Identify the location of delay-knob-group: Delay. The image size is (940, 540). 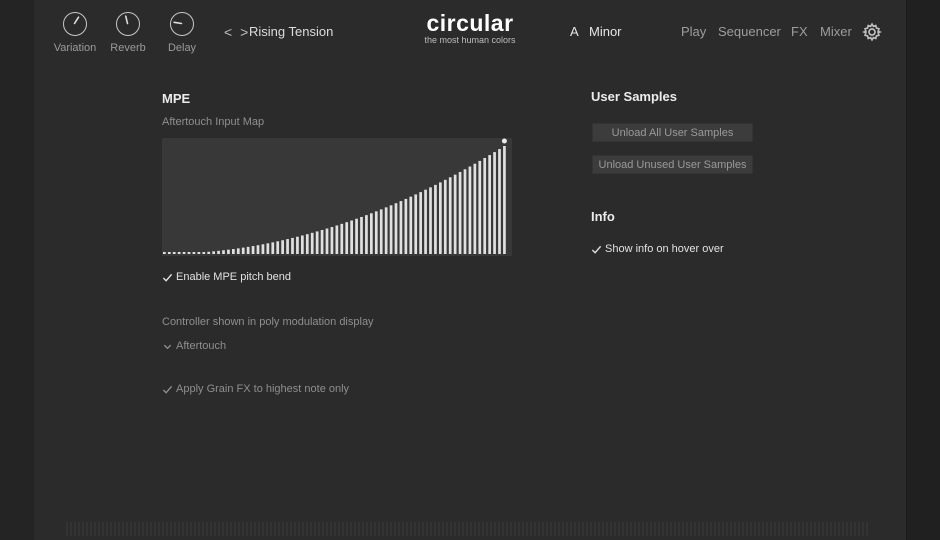
(182, 33).